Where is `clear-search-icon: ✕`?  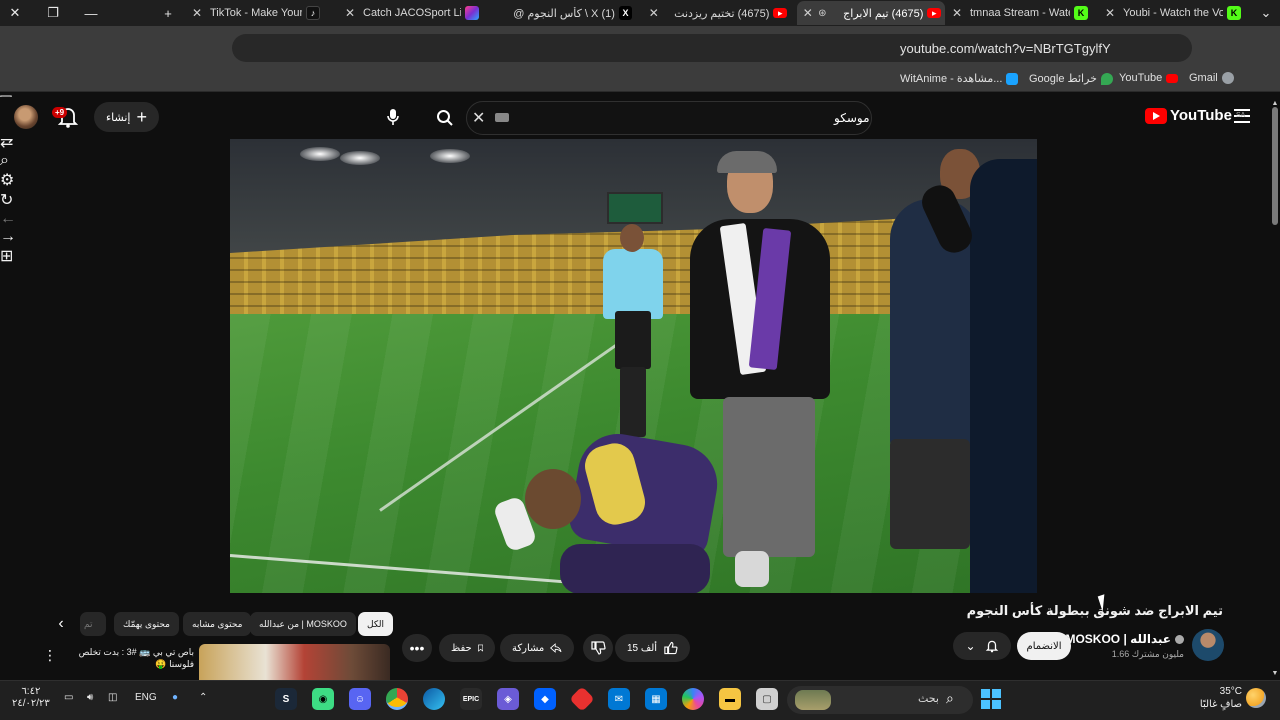 clear-search-icon: ✕ is located at coordinates (478, 118).